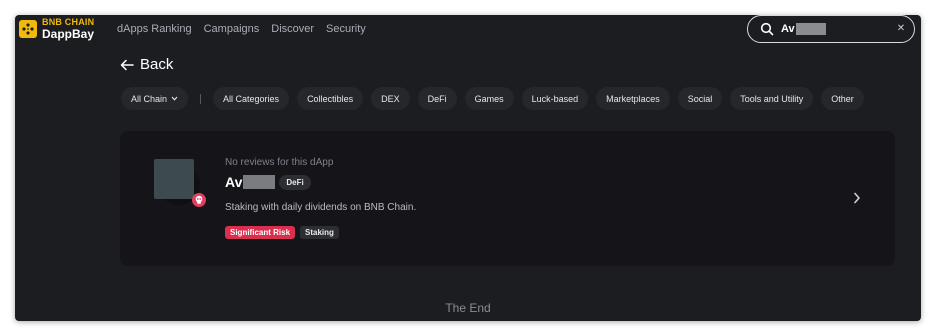 The width and height of the screenshot is (936, 336). I want to click on logo-app-text: DappBay, so click(68, 34).